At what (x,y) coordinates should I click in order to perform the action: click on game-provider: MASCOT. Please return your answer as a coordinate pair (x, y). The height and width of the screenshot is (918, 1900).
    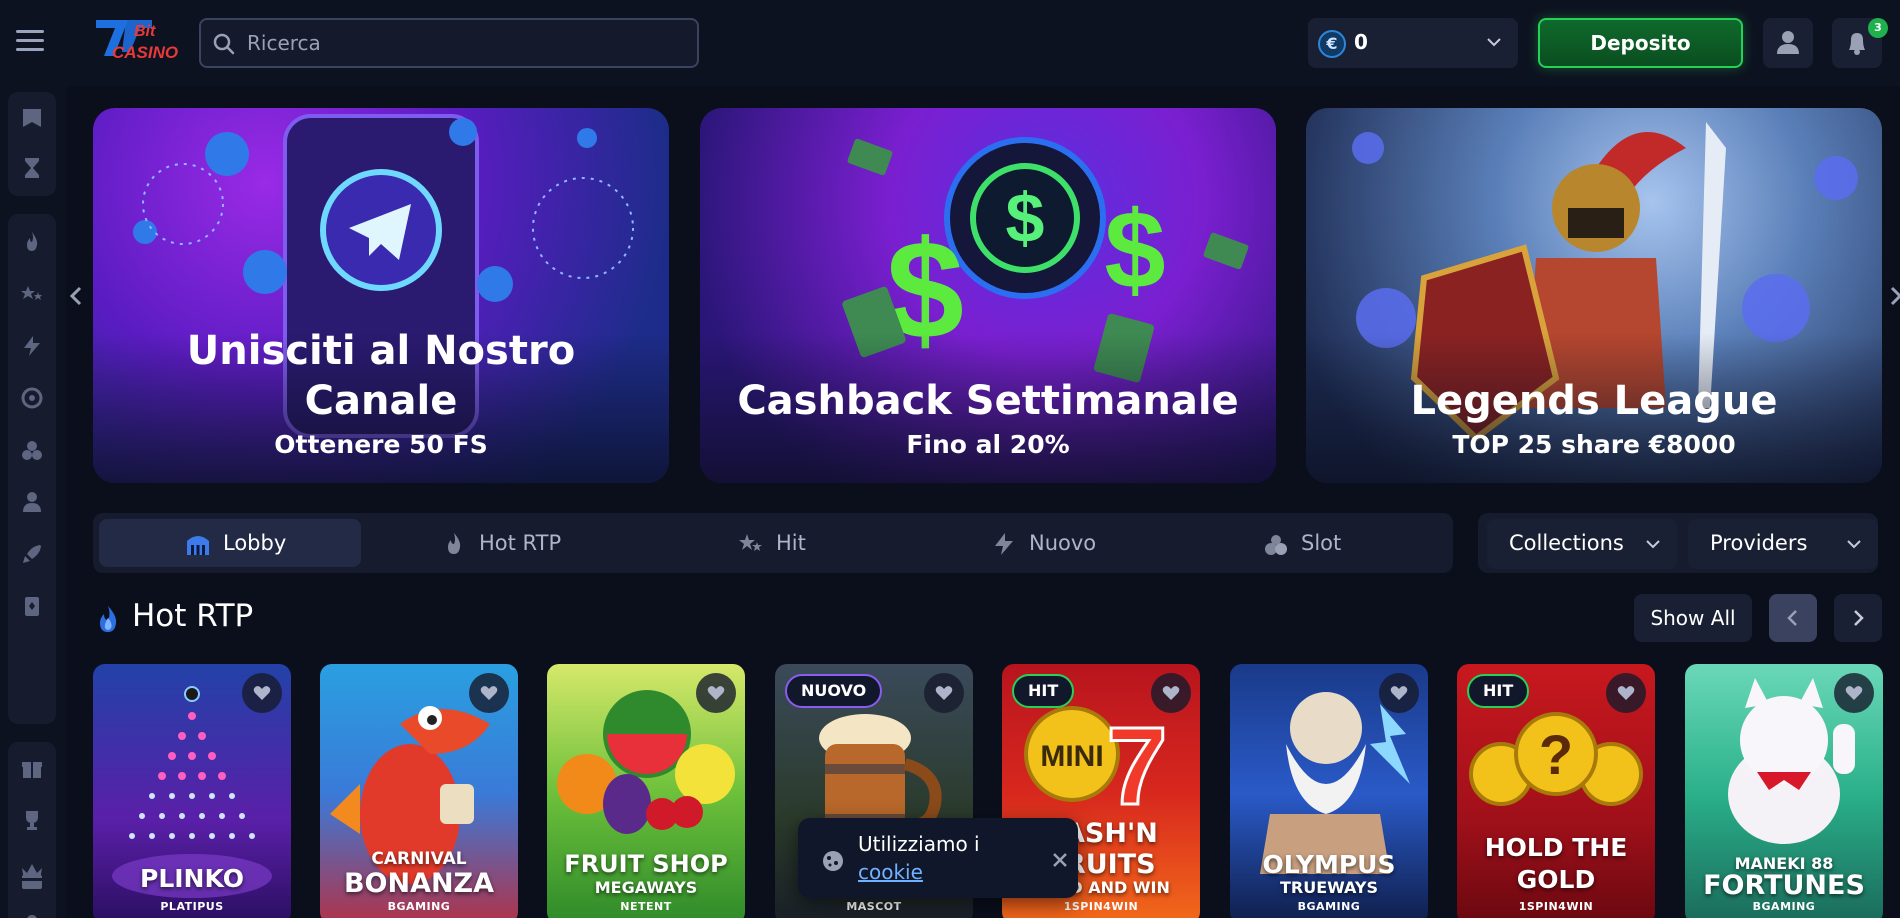
    Looking at the image, I should click on (874, 906).